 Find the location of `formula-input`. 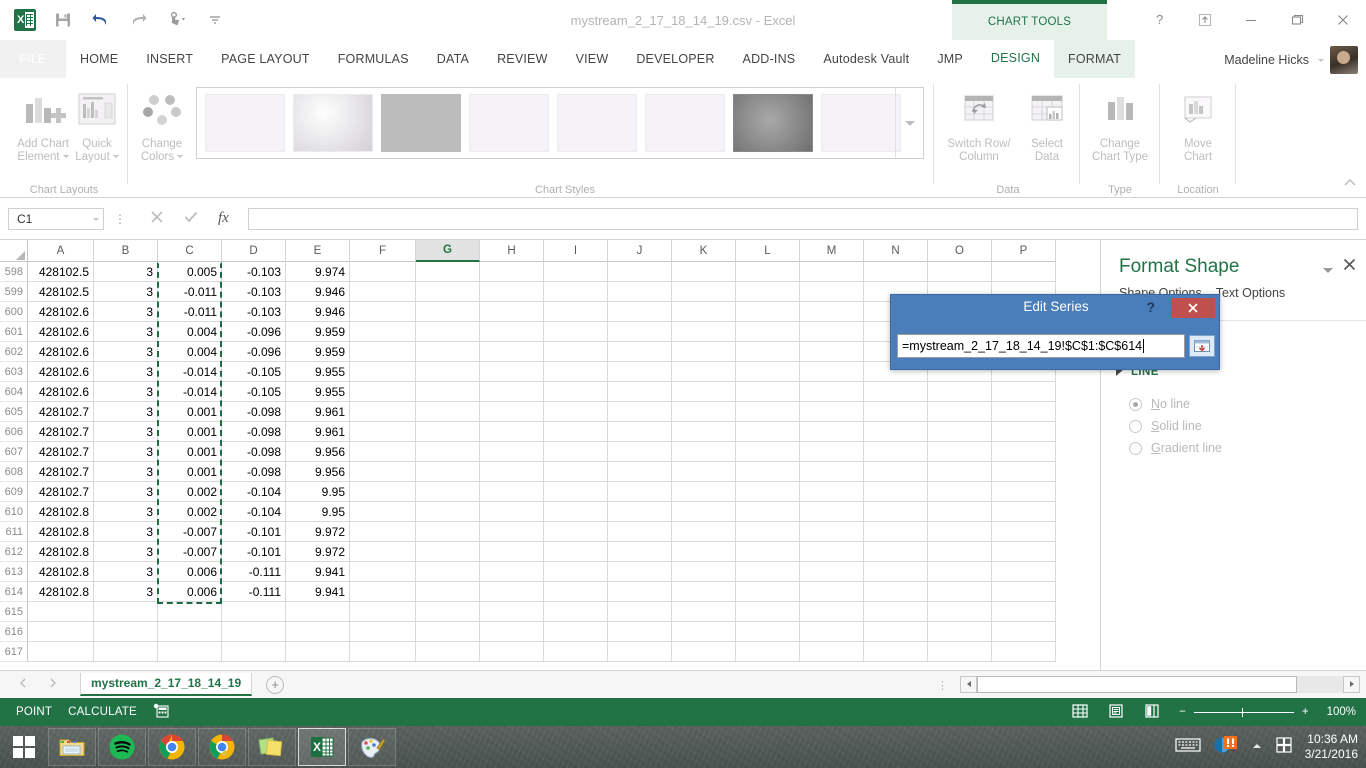

formula-input is located at coordinates (803, 219).